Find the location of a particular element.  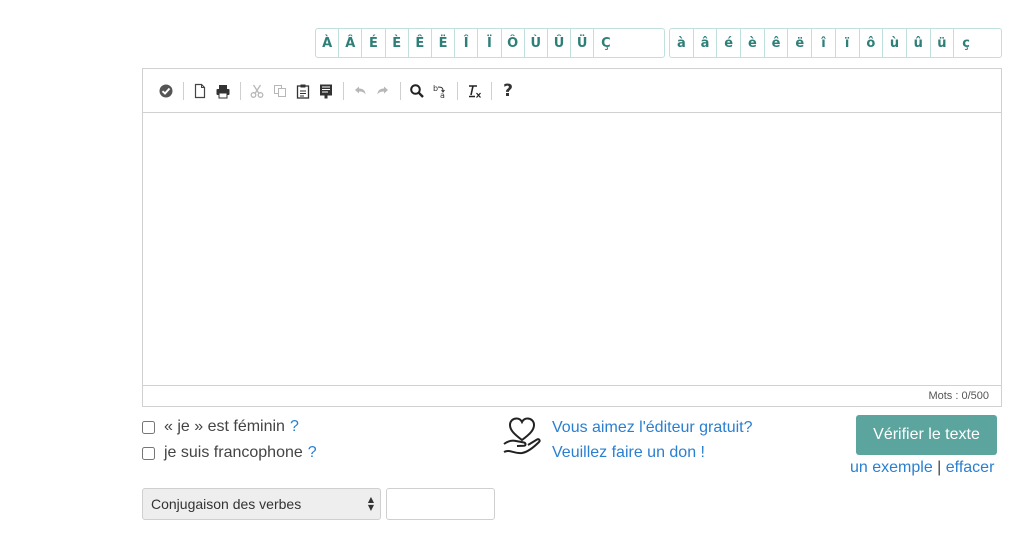

accent-key-lower: ç is located at coordinates (966, 43).